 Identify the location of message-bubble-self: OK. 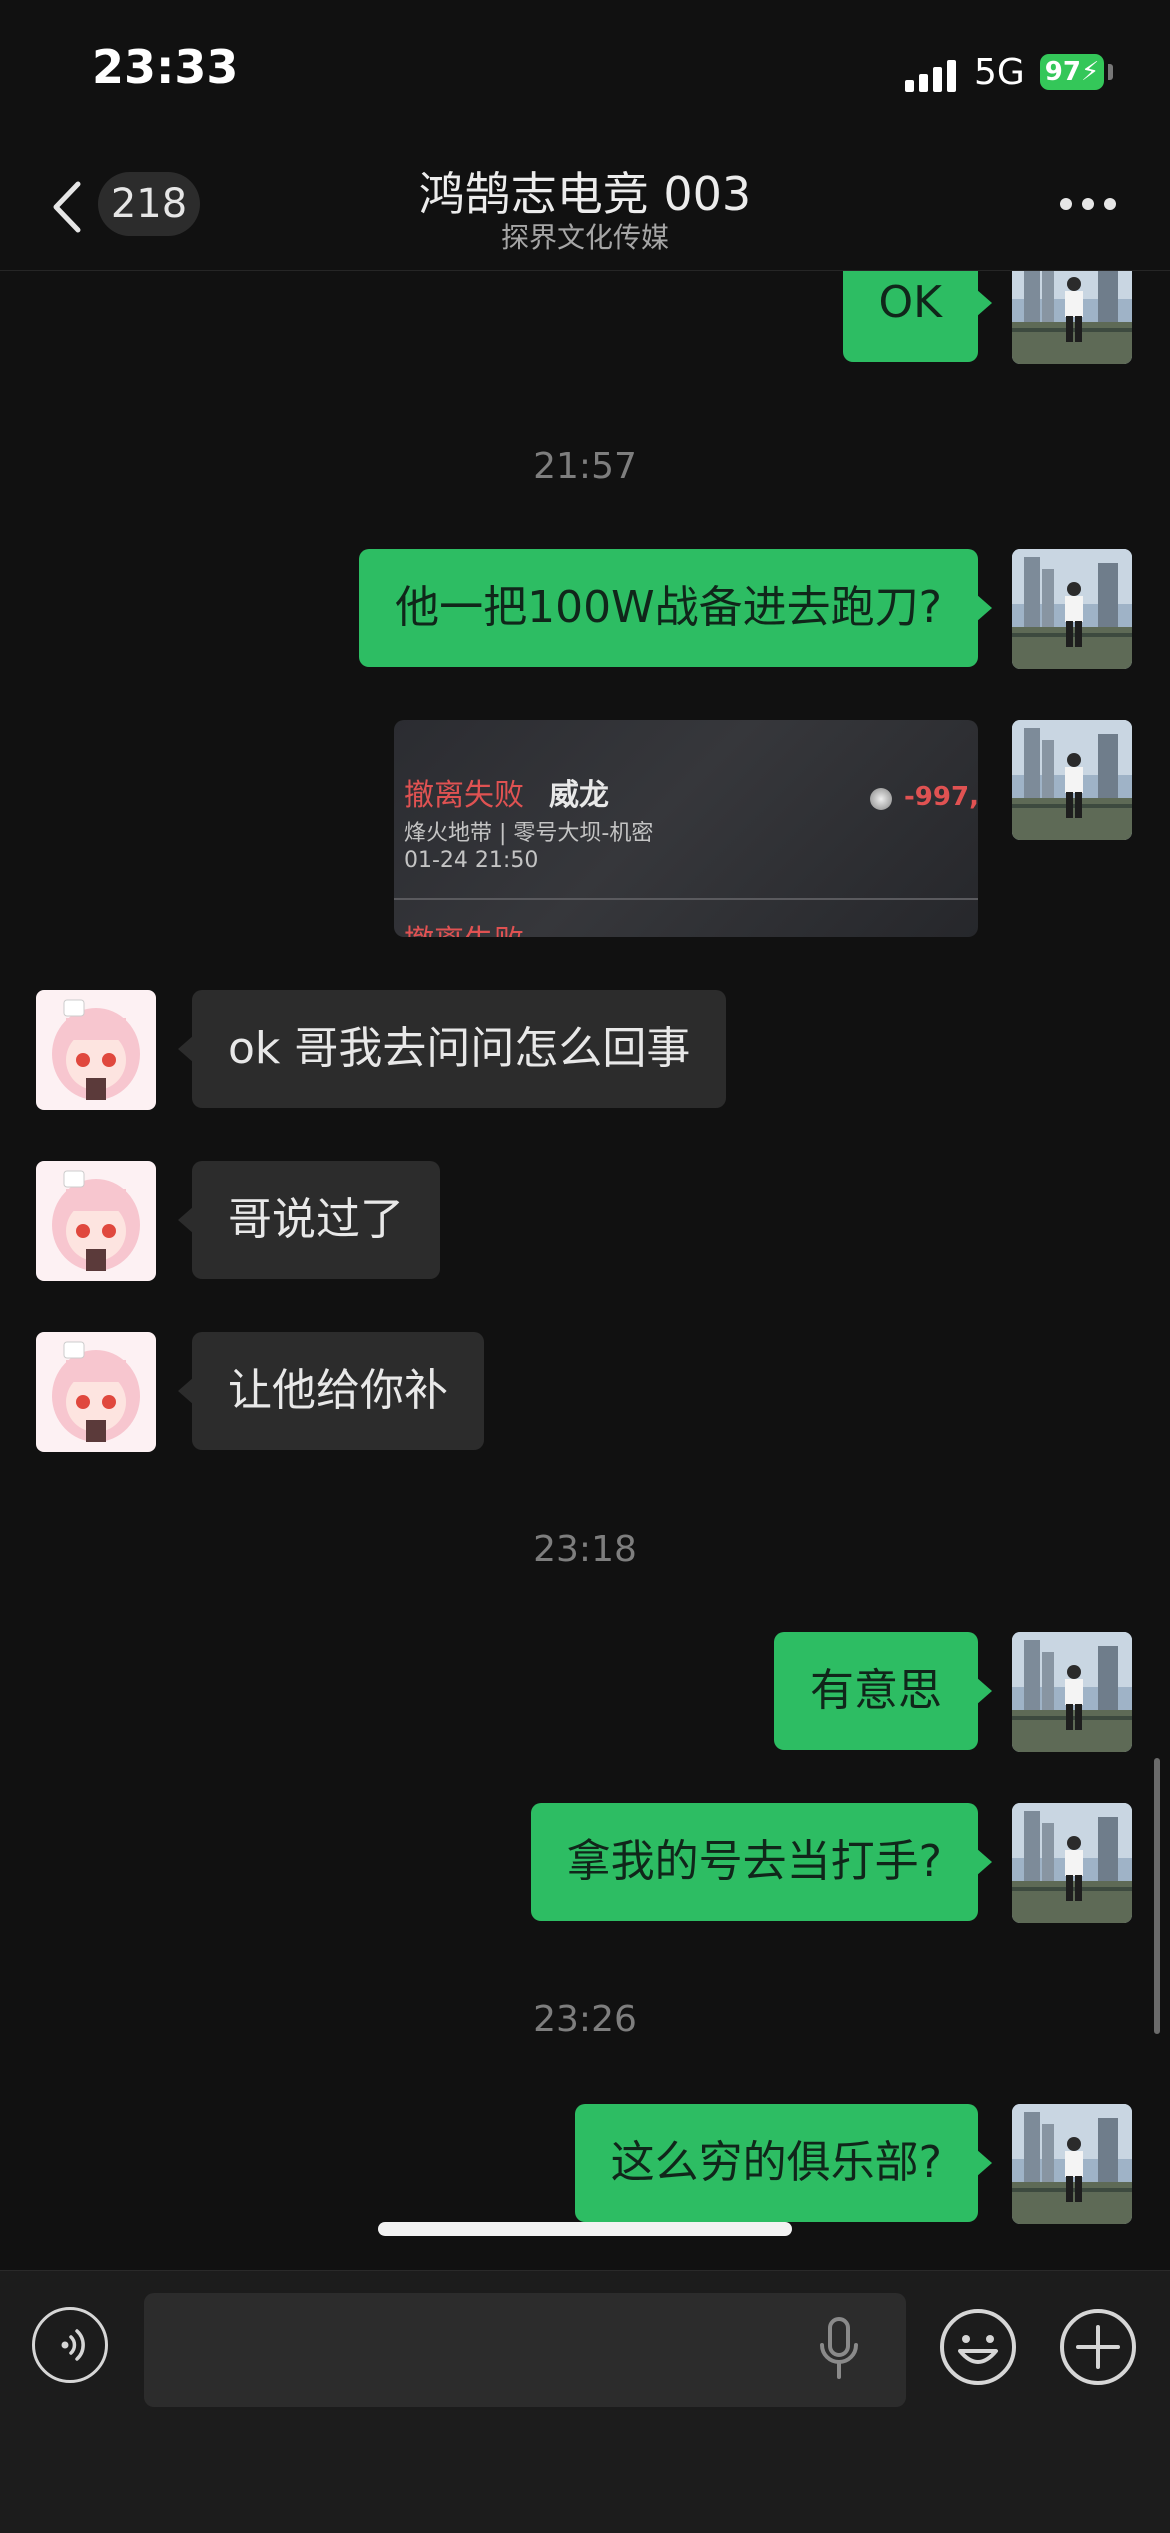
(917, 316).